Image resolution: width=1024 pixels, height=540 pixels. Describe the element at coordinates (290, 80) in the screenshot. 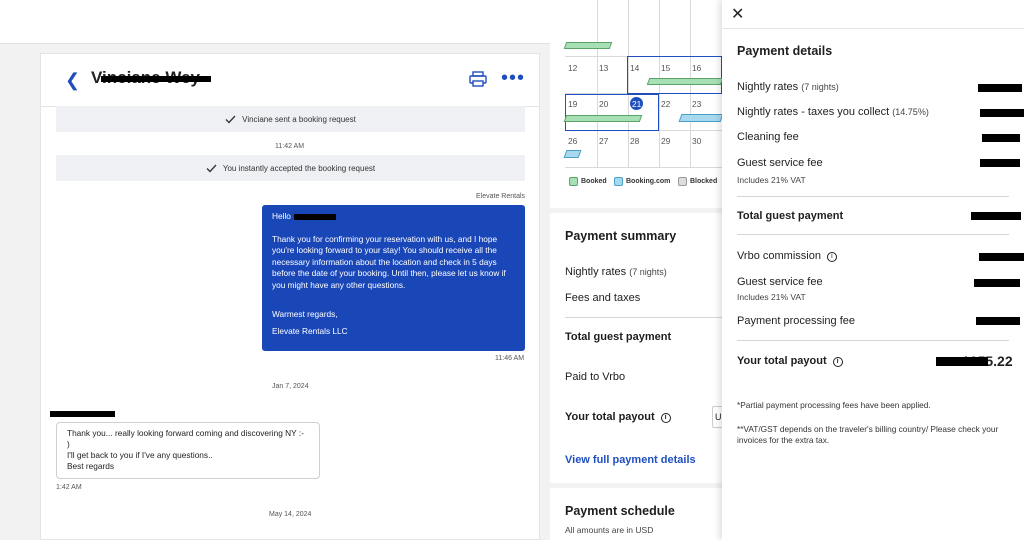

I see `conversation-header: ❮ Vinciane Wey •••` at that location.